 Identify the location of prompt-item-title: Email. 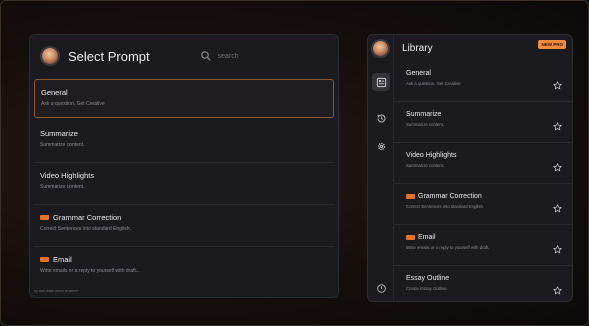
(62, 259).